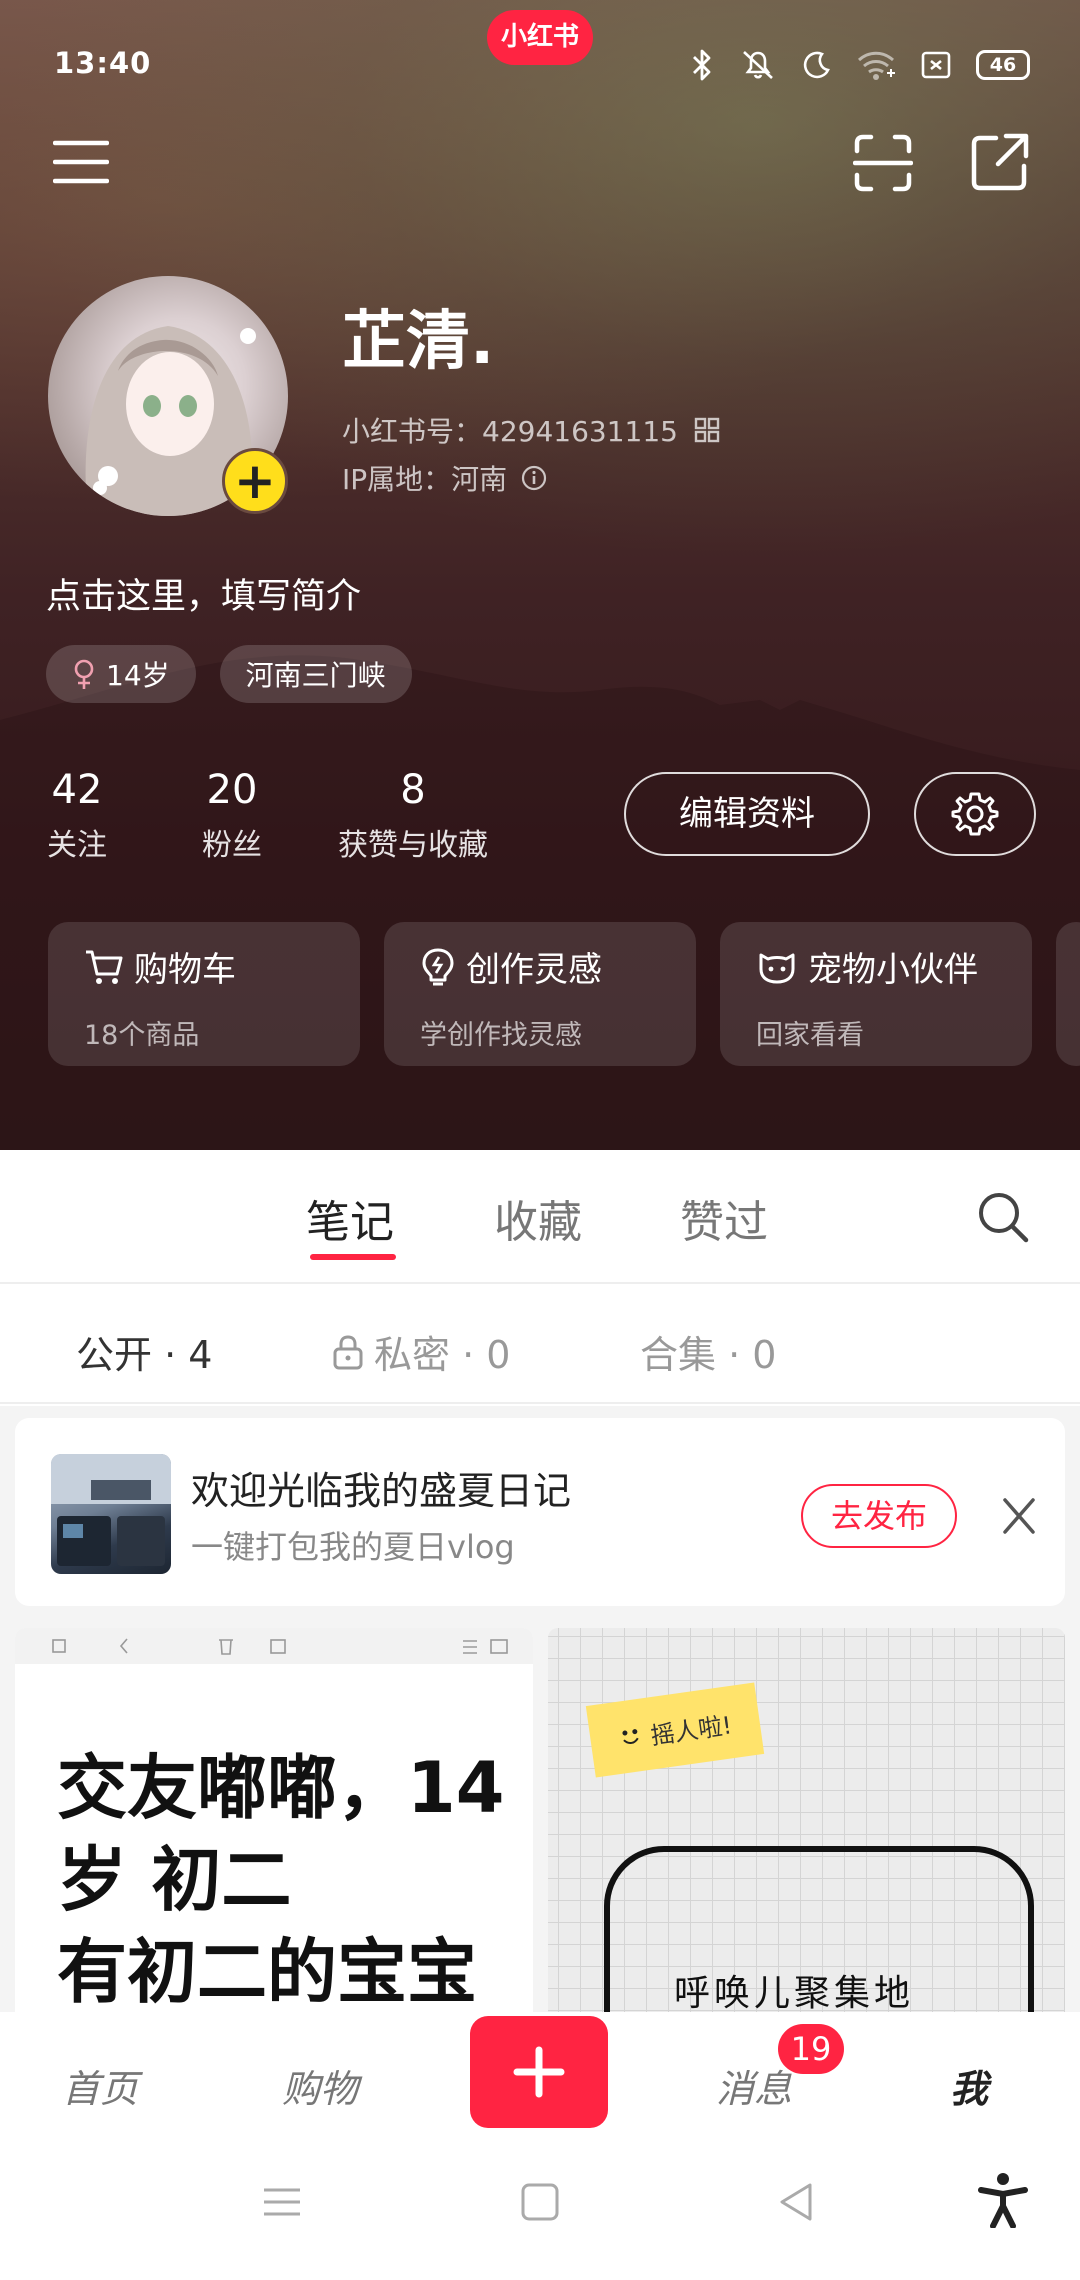  I want to click on share-button, so click(1000, 162).